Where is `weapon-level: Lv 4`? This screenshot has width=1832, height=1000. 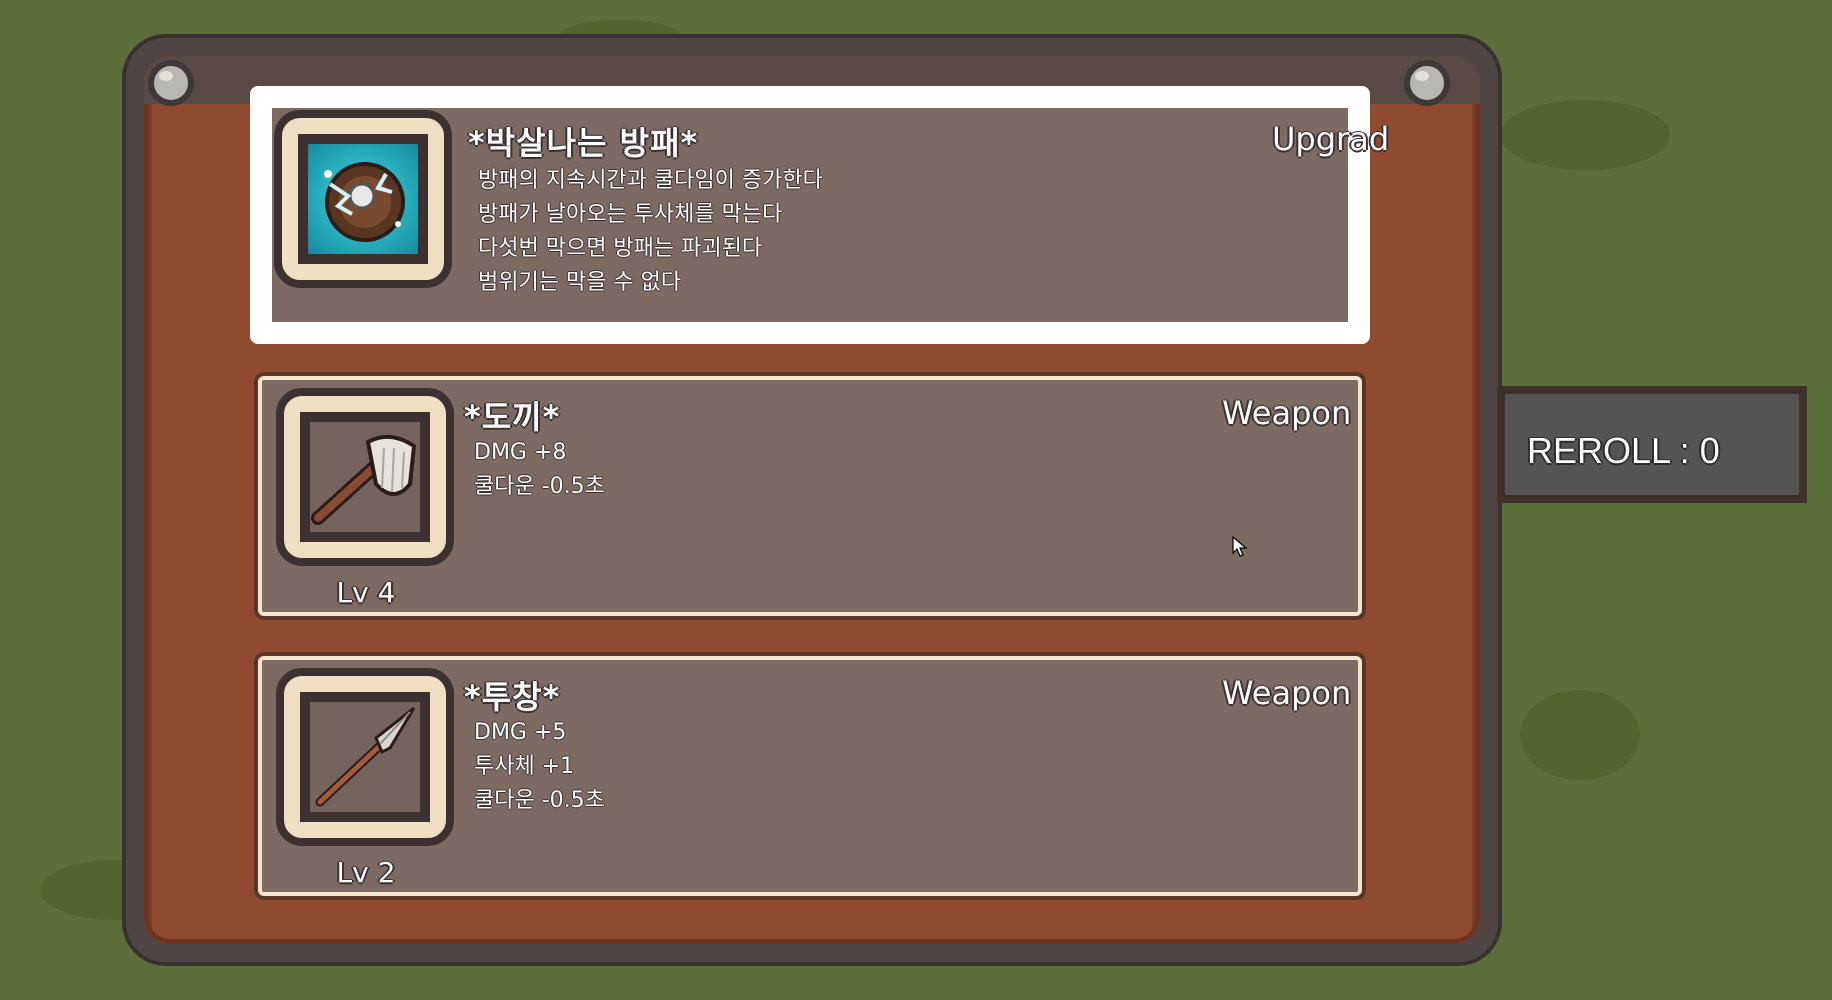 weapon-level: Lv 4 is located at coordinates (366, 592).